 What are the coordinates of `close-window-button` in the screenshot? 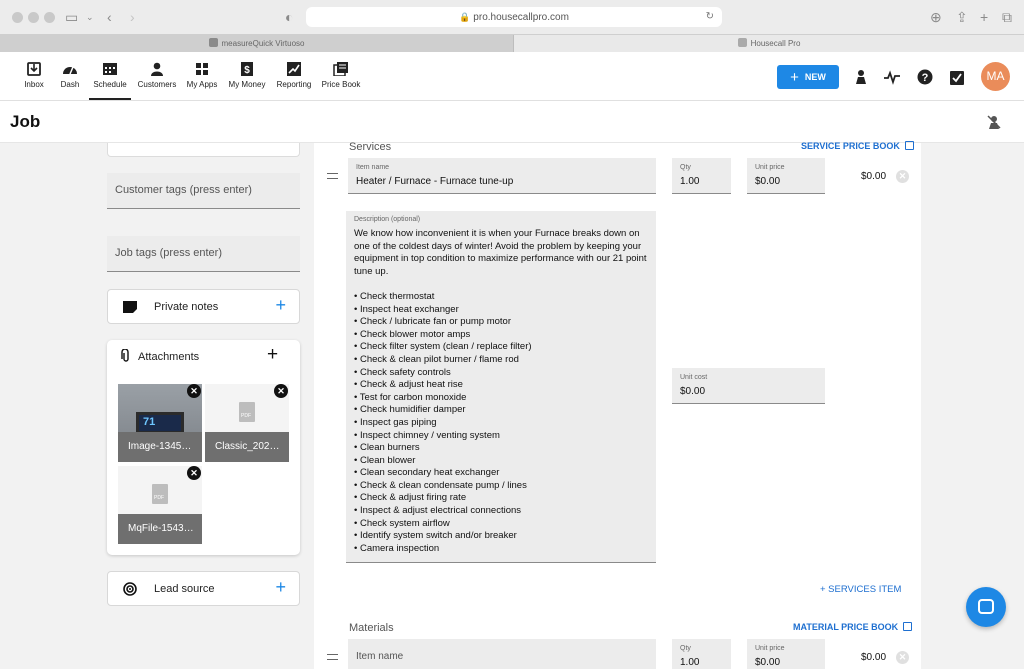 It's located at (17, 17).